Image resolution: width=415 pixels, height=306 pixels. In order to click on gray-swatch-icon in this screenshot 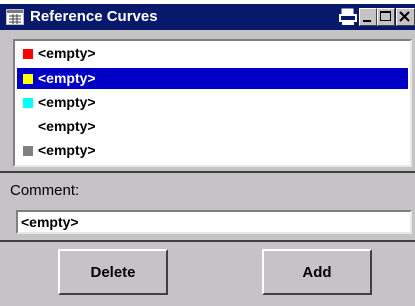, I will do `click(28, 151)`.